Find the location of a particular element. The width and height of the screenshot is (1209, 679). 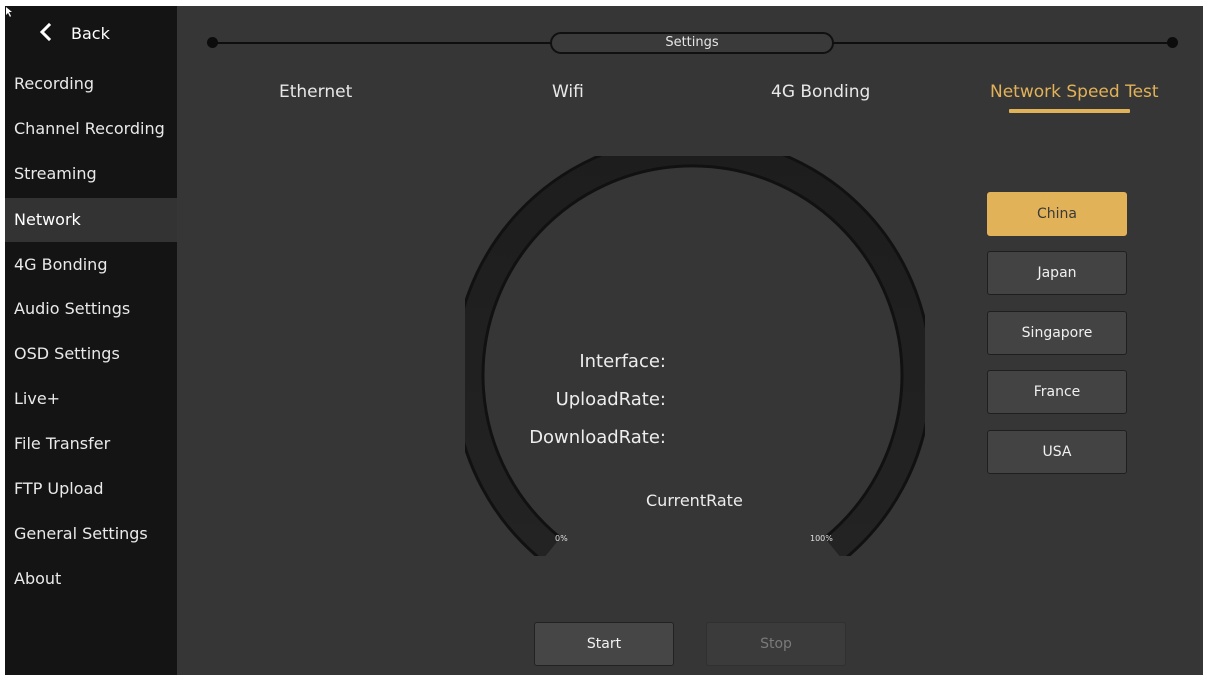

region-japan-button: Japan is located at coordinates (1057, 273).